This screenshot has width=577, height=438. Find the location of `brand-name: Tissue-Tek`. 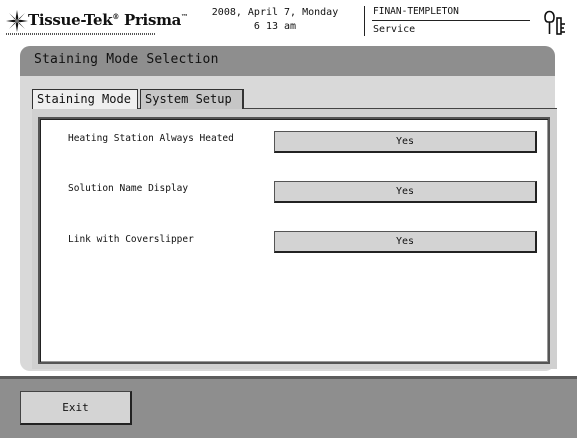

brand-name: Tissue-Tek is located at coordinates (70, 20).